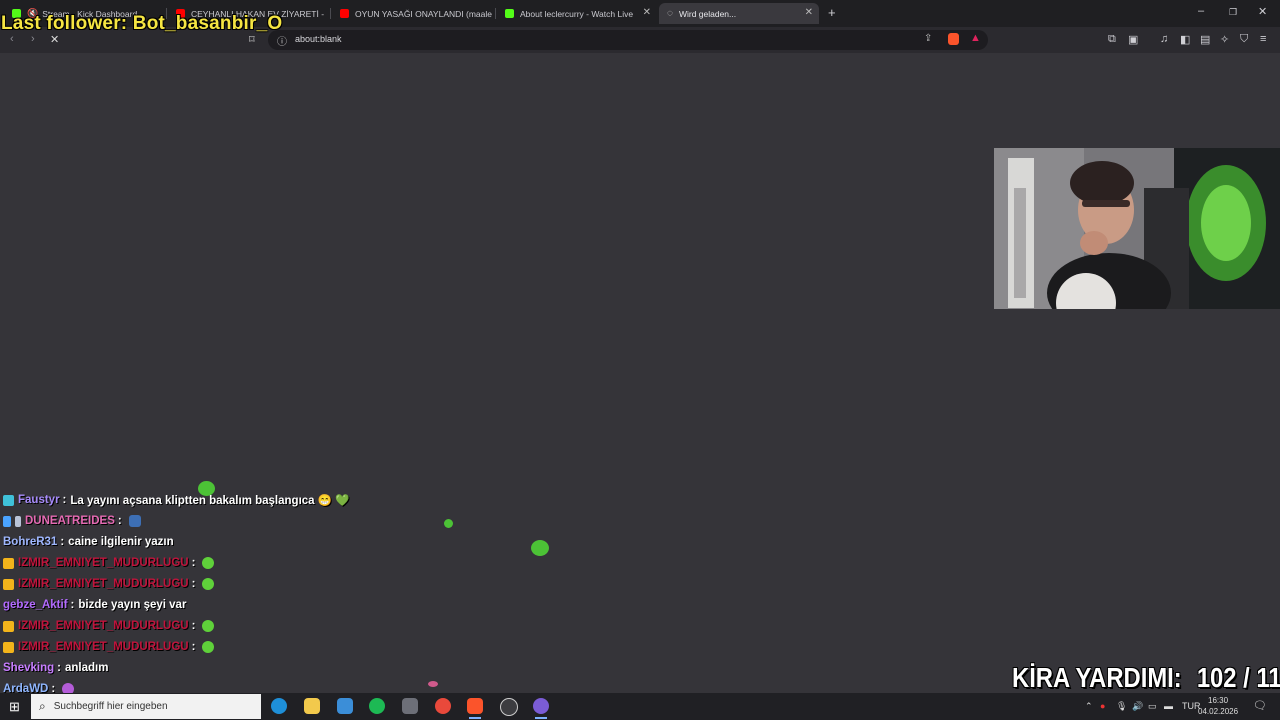 Image resolution: width=1280 pixels, height=720 pixels. What do you see at coordinates (509, 707) in the screenshot?
I see `obs-icon` at bounding box center [509, 707].